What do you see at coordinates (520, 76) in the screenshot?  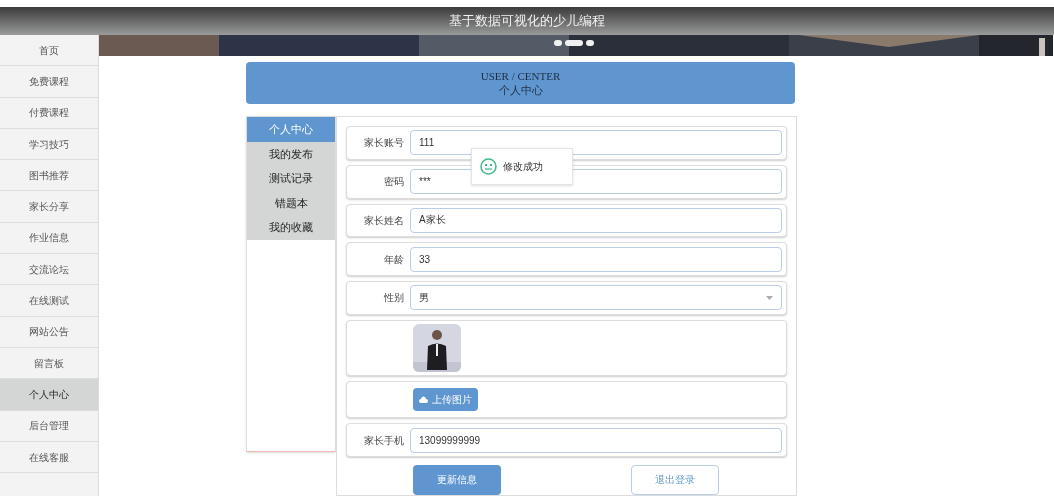 I see `heading-title: USER / CENTER` at bounding box center [520, 76].